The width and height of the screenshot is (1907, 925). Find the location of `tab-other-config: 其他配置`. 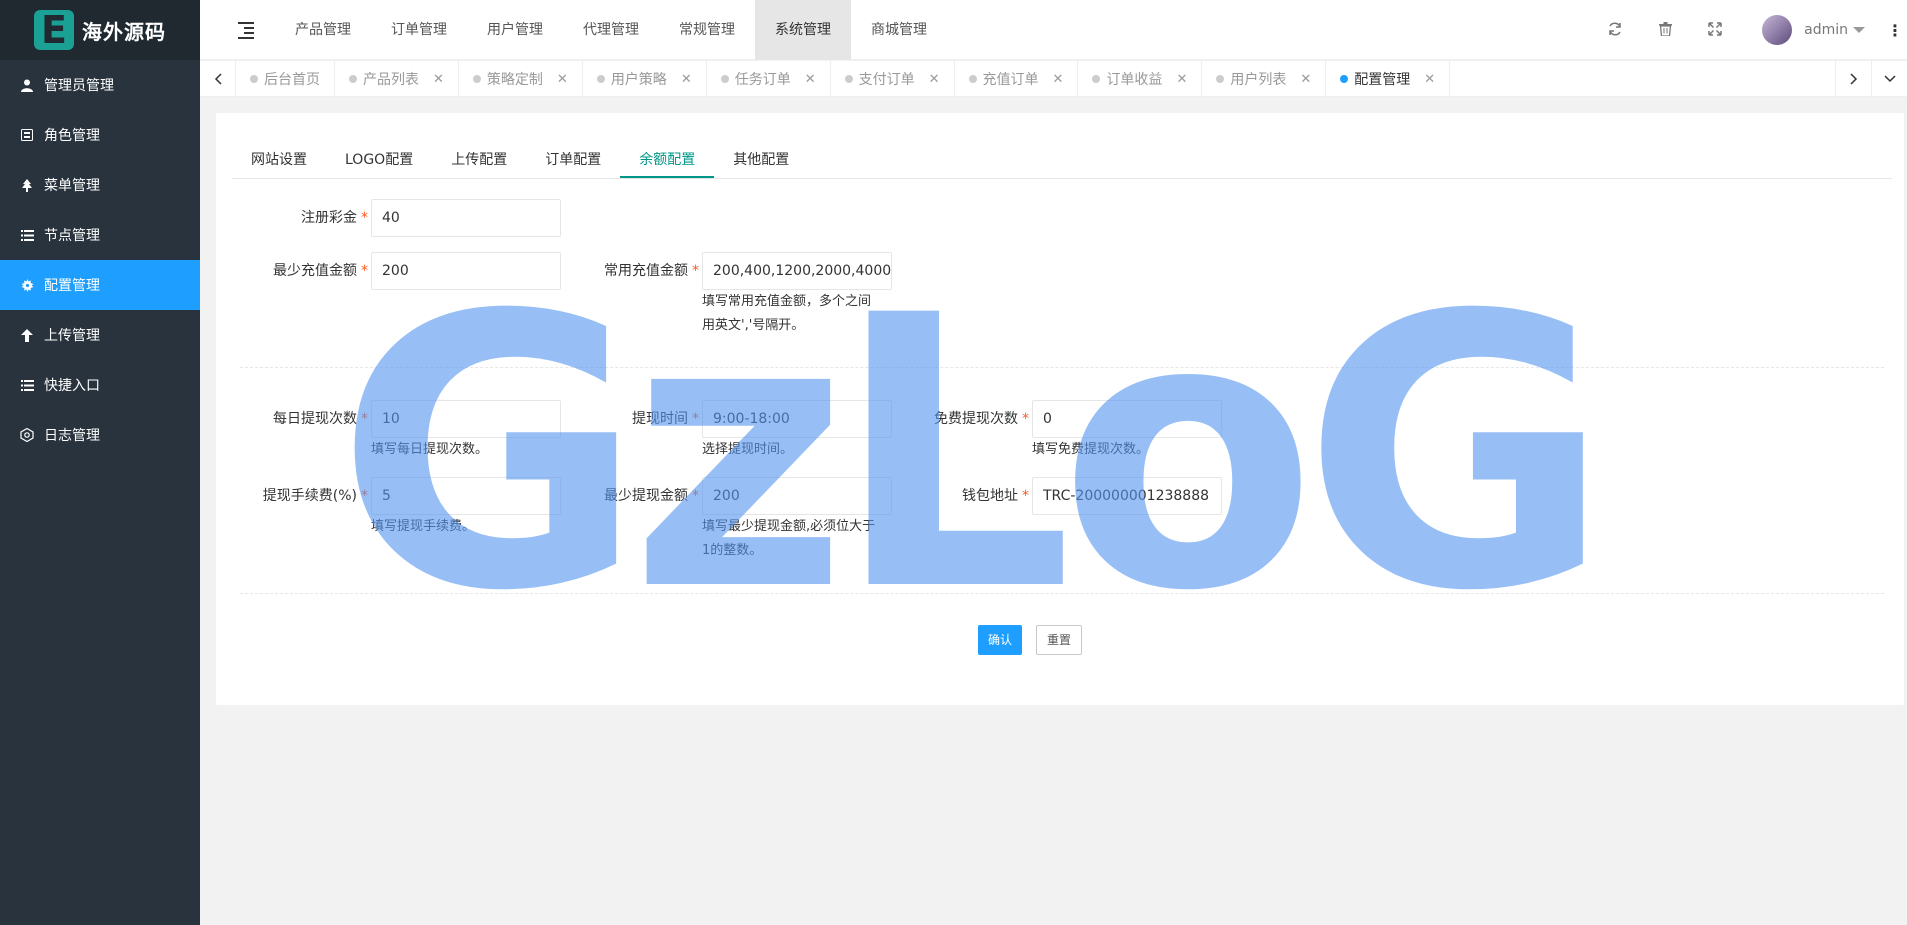

tab-other-config: 其他配置 is located at coordinates (761, 159).